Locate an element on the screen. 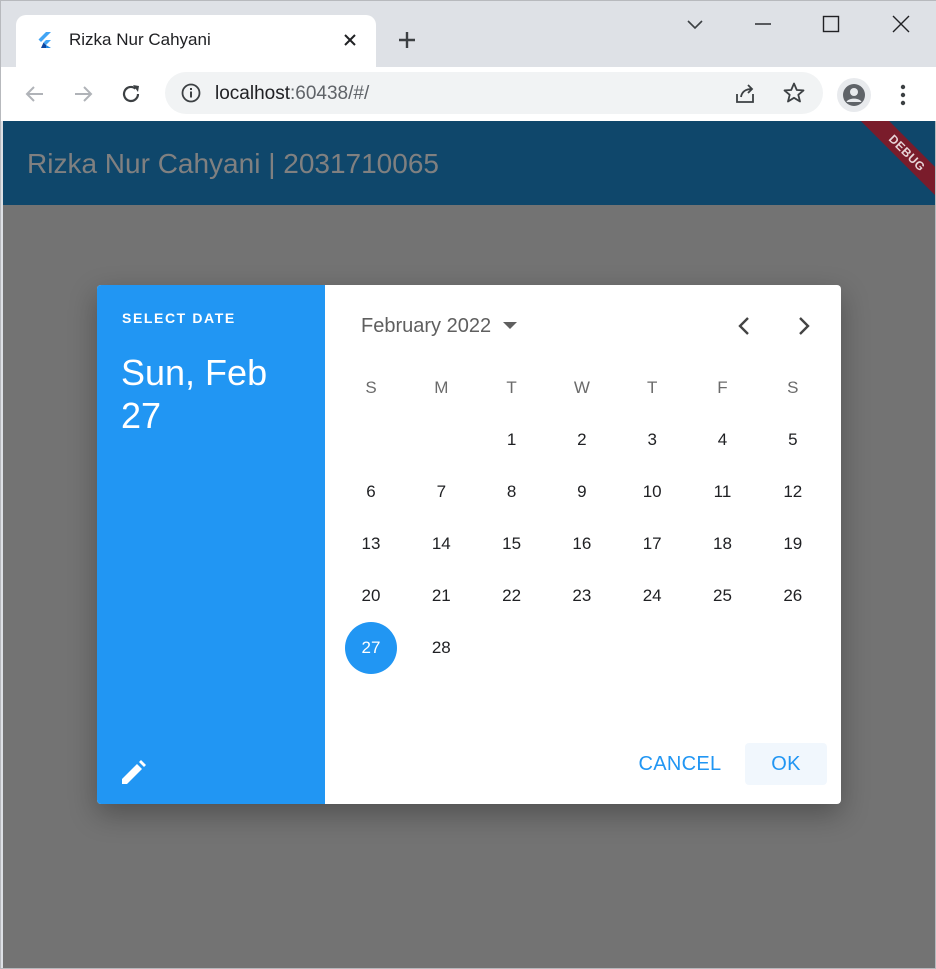 The width and height of the screenshot is (936, 969). info-icon is located at coordinates (191, 93).